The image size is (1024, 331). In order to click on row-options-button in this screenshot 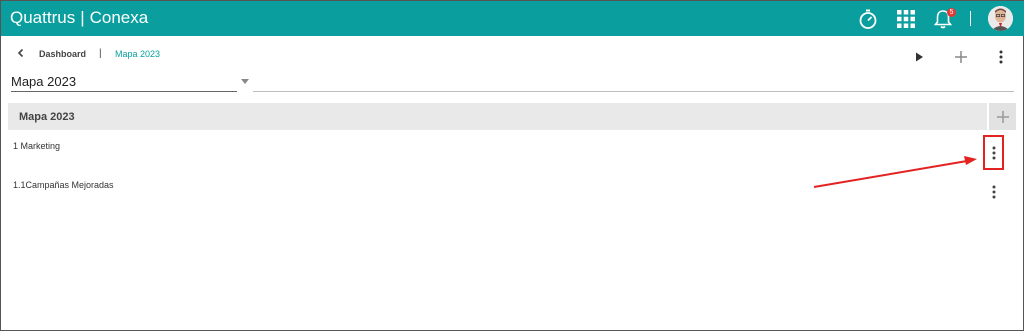, I will do `click(994, 192)`.